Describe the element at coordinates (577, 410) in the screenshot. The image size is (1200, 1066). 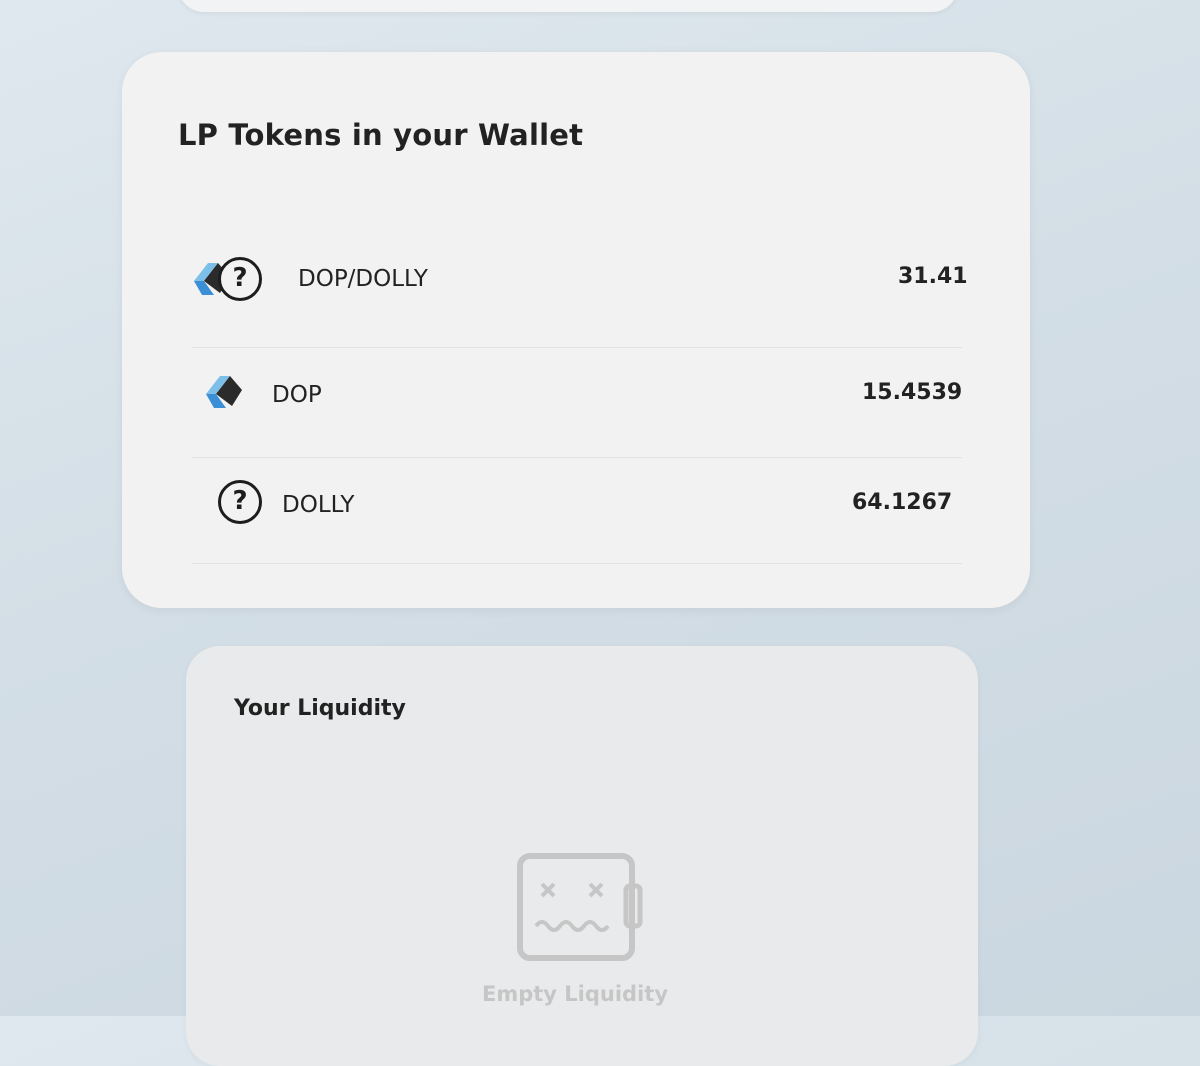
I see `token-row-dop: DOP 15.4539` at that location.